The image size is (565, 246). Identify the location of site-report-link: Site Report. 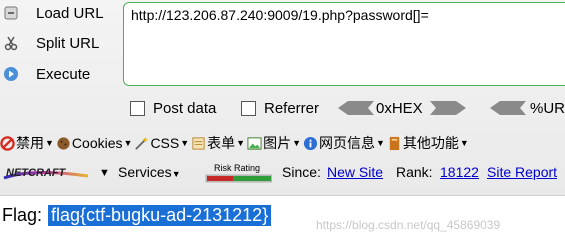
(522, 172).